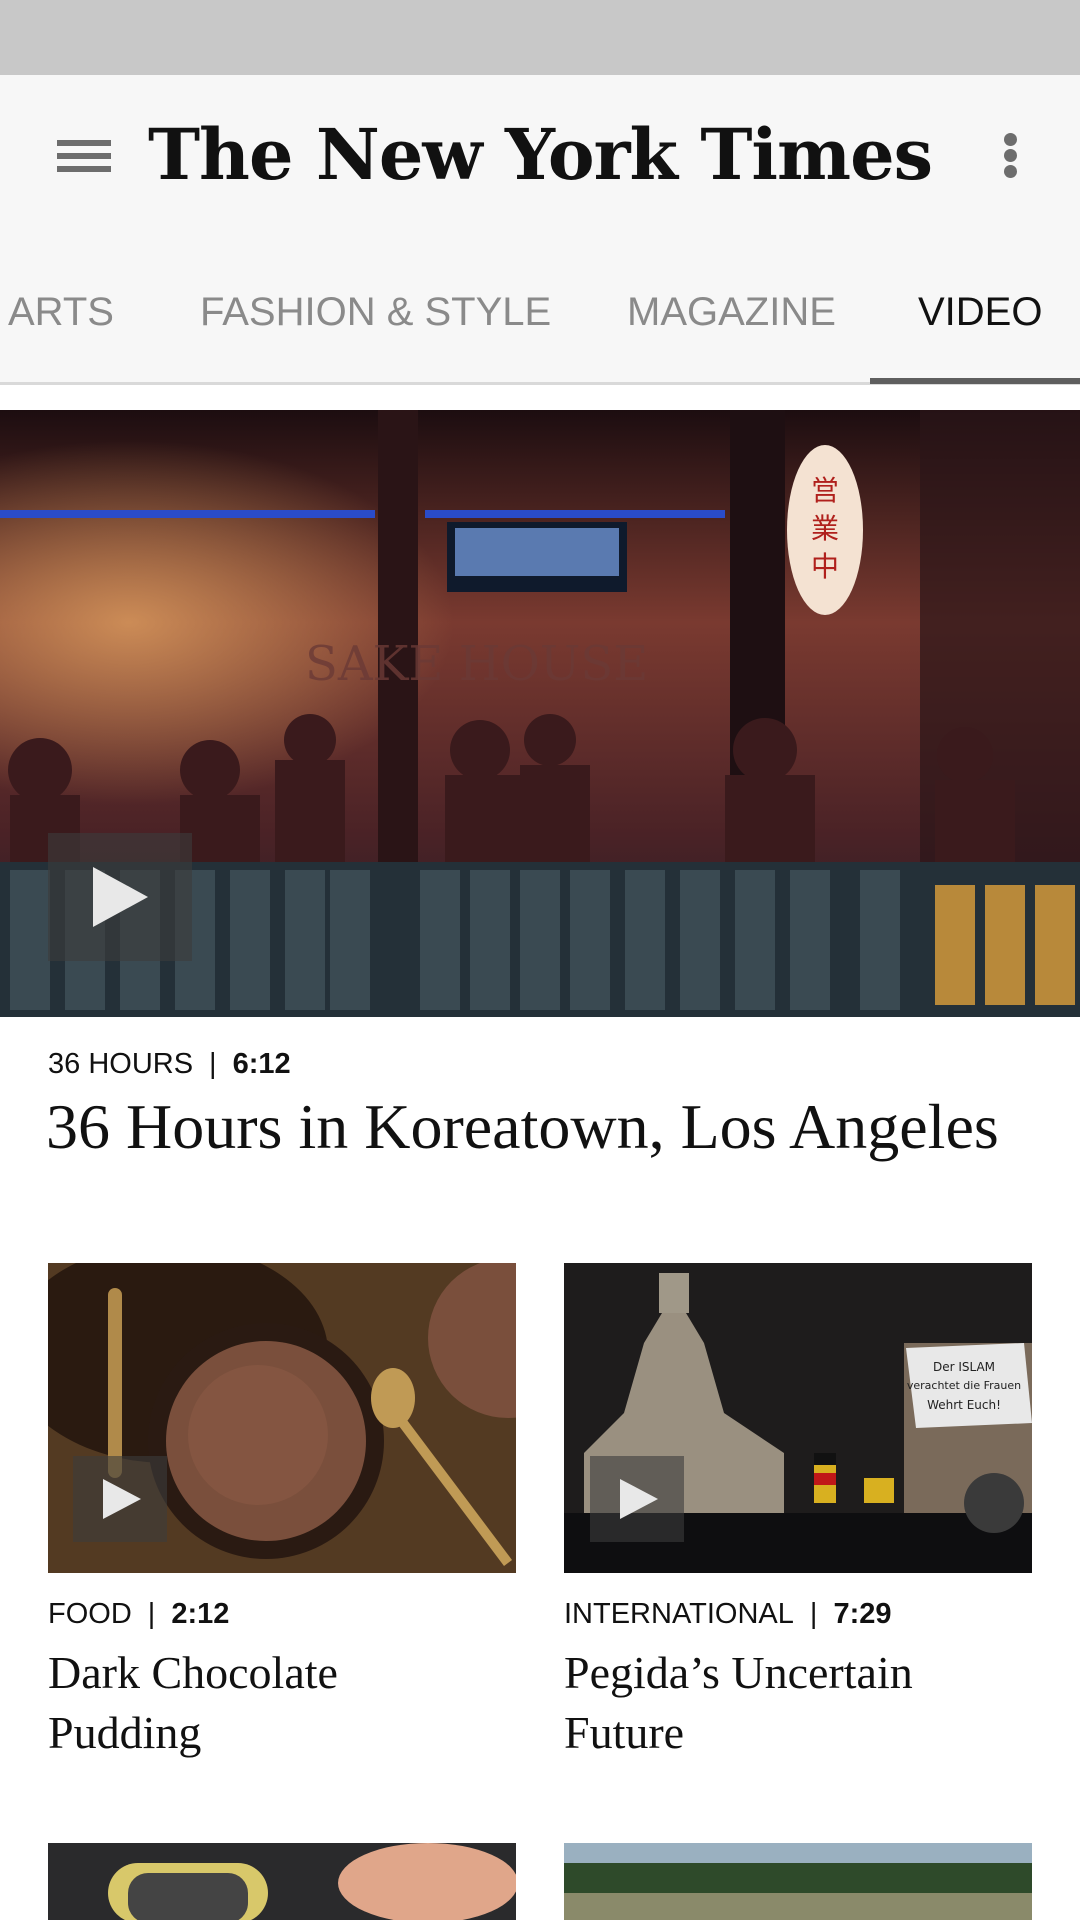  Describe the element at coordinates (282, 1418) in the screenshot. I see `card-thumbnail-food` at that location.